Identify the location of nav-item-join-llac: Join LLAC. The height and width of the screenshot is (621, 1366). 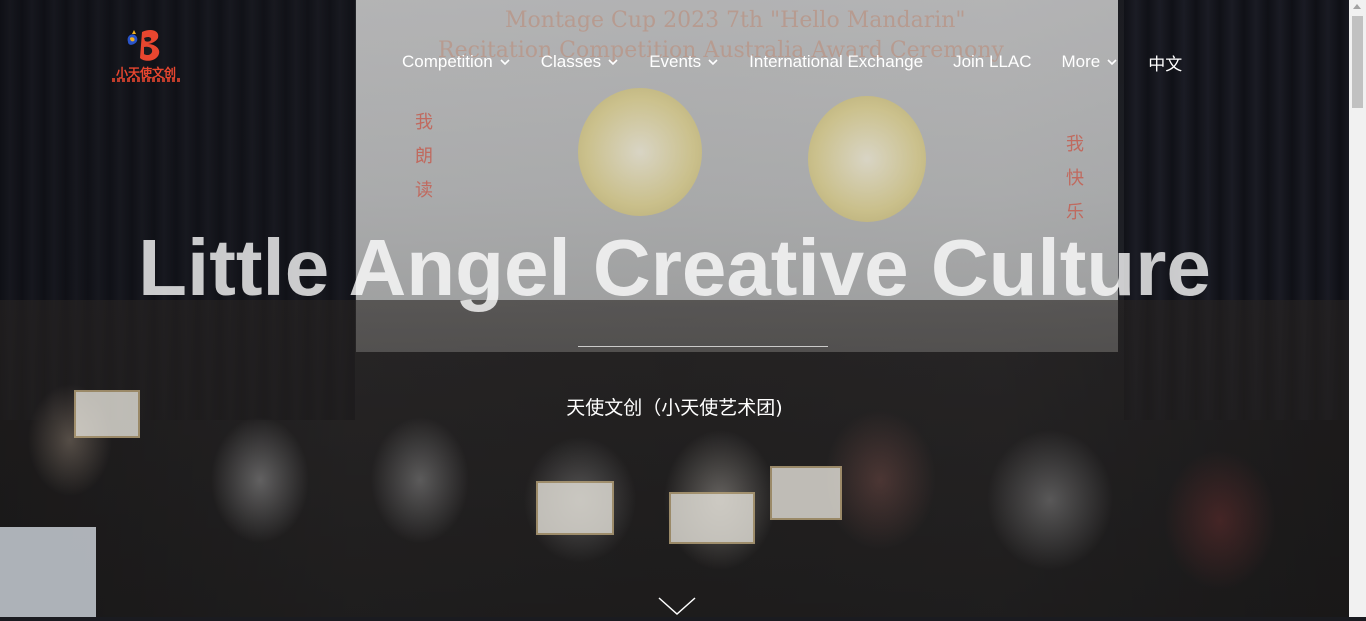
(992, 62).